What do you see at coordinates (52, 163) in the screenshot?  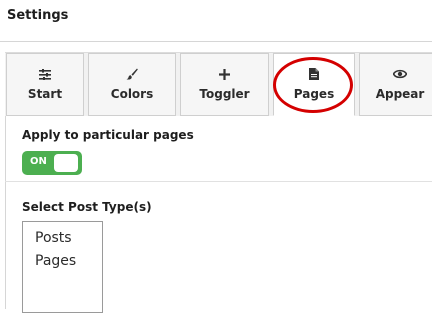 I see `apply-pages-toggle: ON` at bounding box center [52, 163].